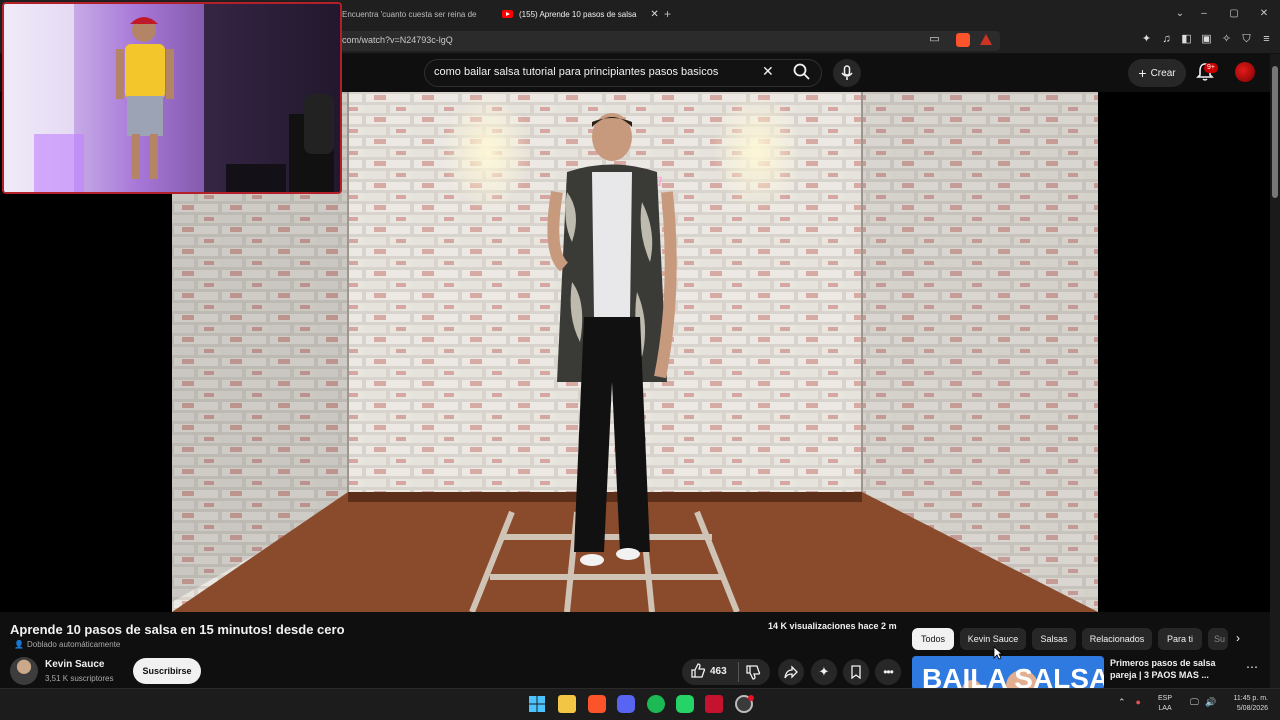 This screenshot has width=1280, height=720. What do you see at coordinates (656, 704) in the screenshot?
I see `spotify-icon` at bounding box center [656, 704].